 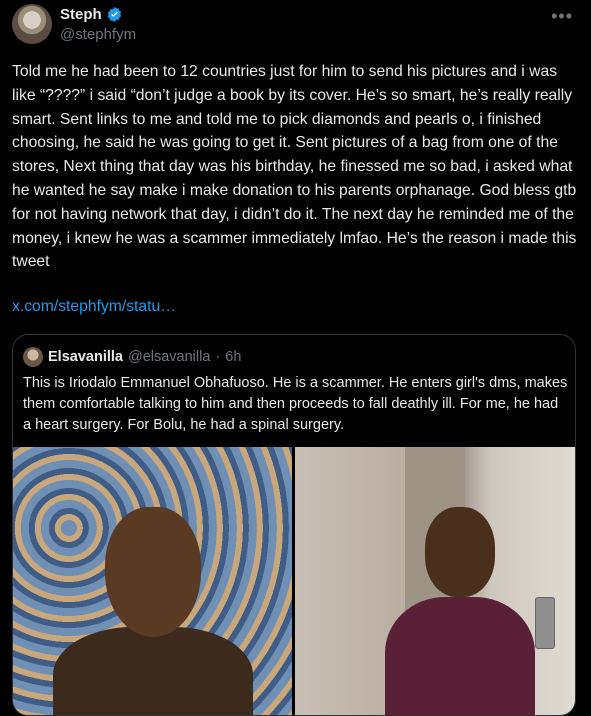 What do you see at coordinates (295, 27) in the screenshot?
I see `tweet-header: Steph @stephfym •••` at bounding box center [295, 27].